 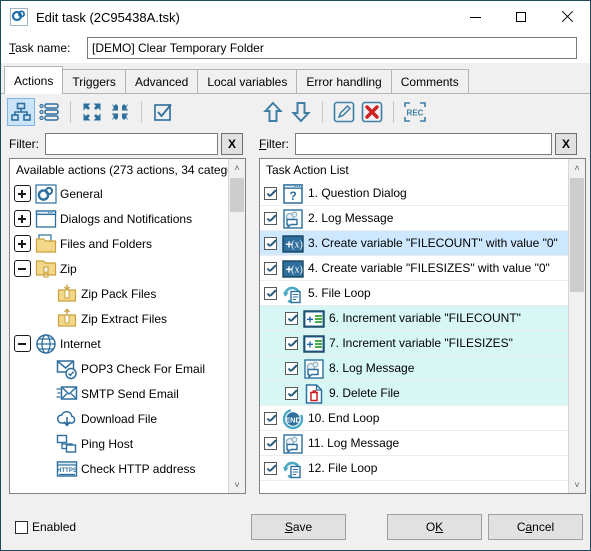 I want to click on available-action-row: Download File, so click(x=119, y=418).